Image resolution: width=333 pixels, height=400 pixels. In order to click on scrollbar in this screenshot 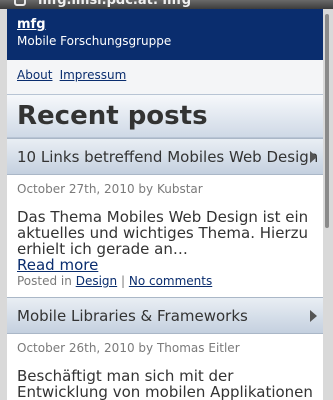, I will do `click(327, 121)`.